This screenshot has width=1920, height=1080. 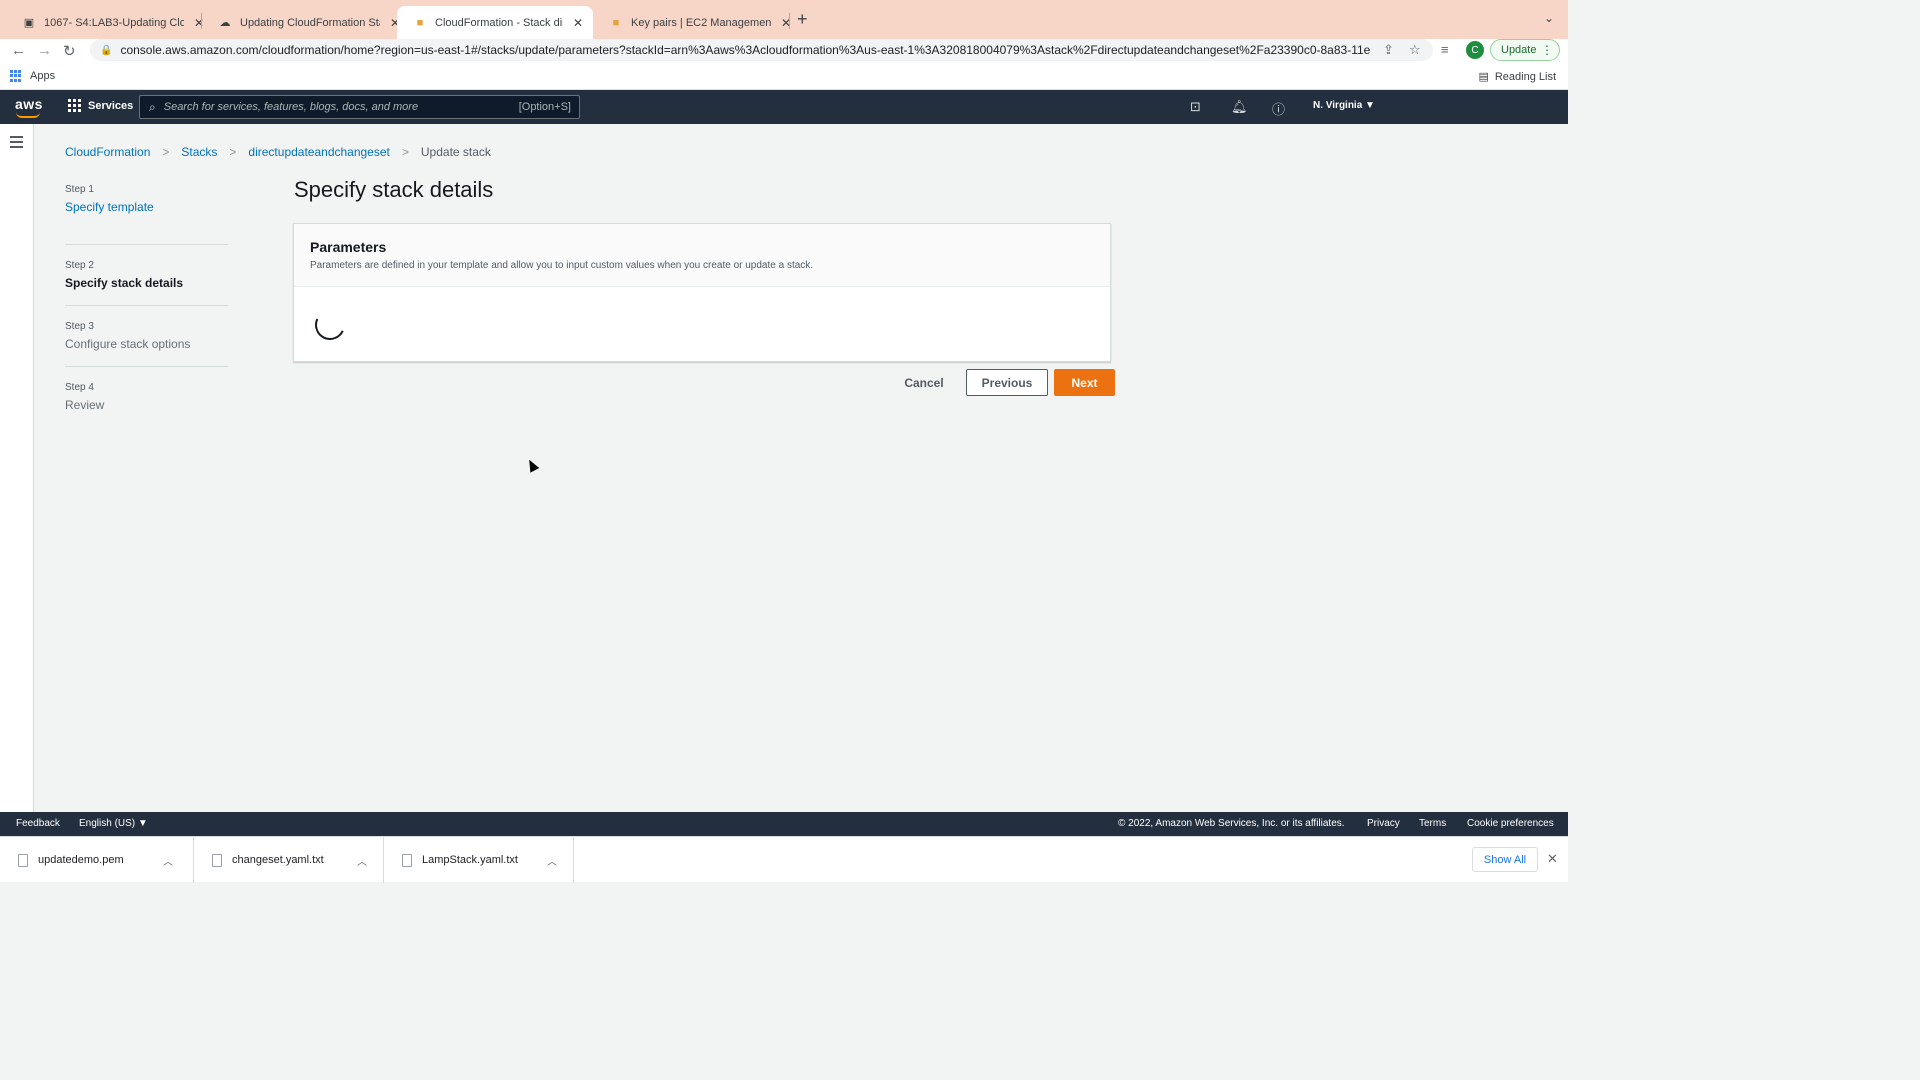 I want to click on download-item: changeset.yaml.txt ︿, so click(x=289, y=860).